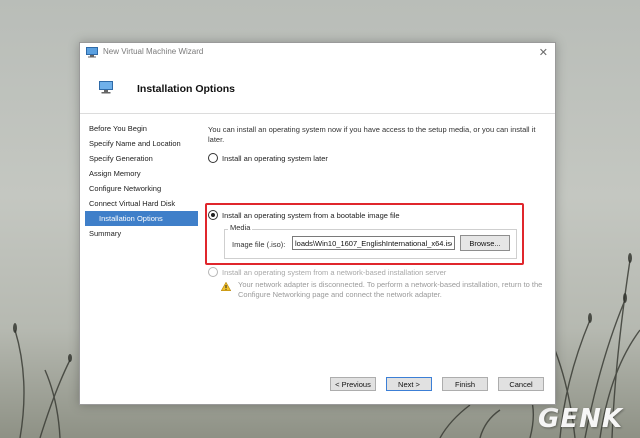 Image resolution: width=640 pixels, height=438 pixels. Describe the element at coordinates (213, 272) in the screenshot. I see `radio-button-disabled` at that location.